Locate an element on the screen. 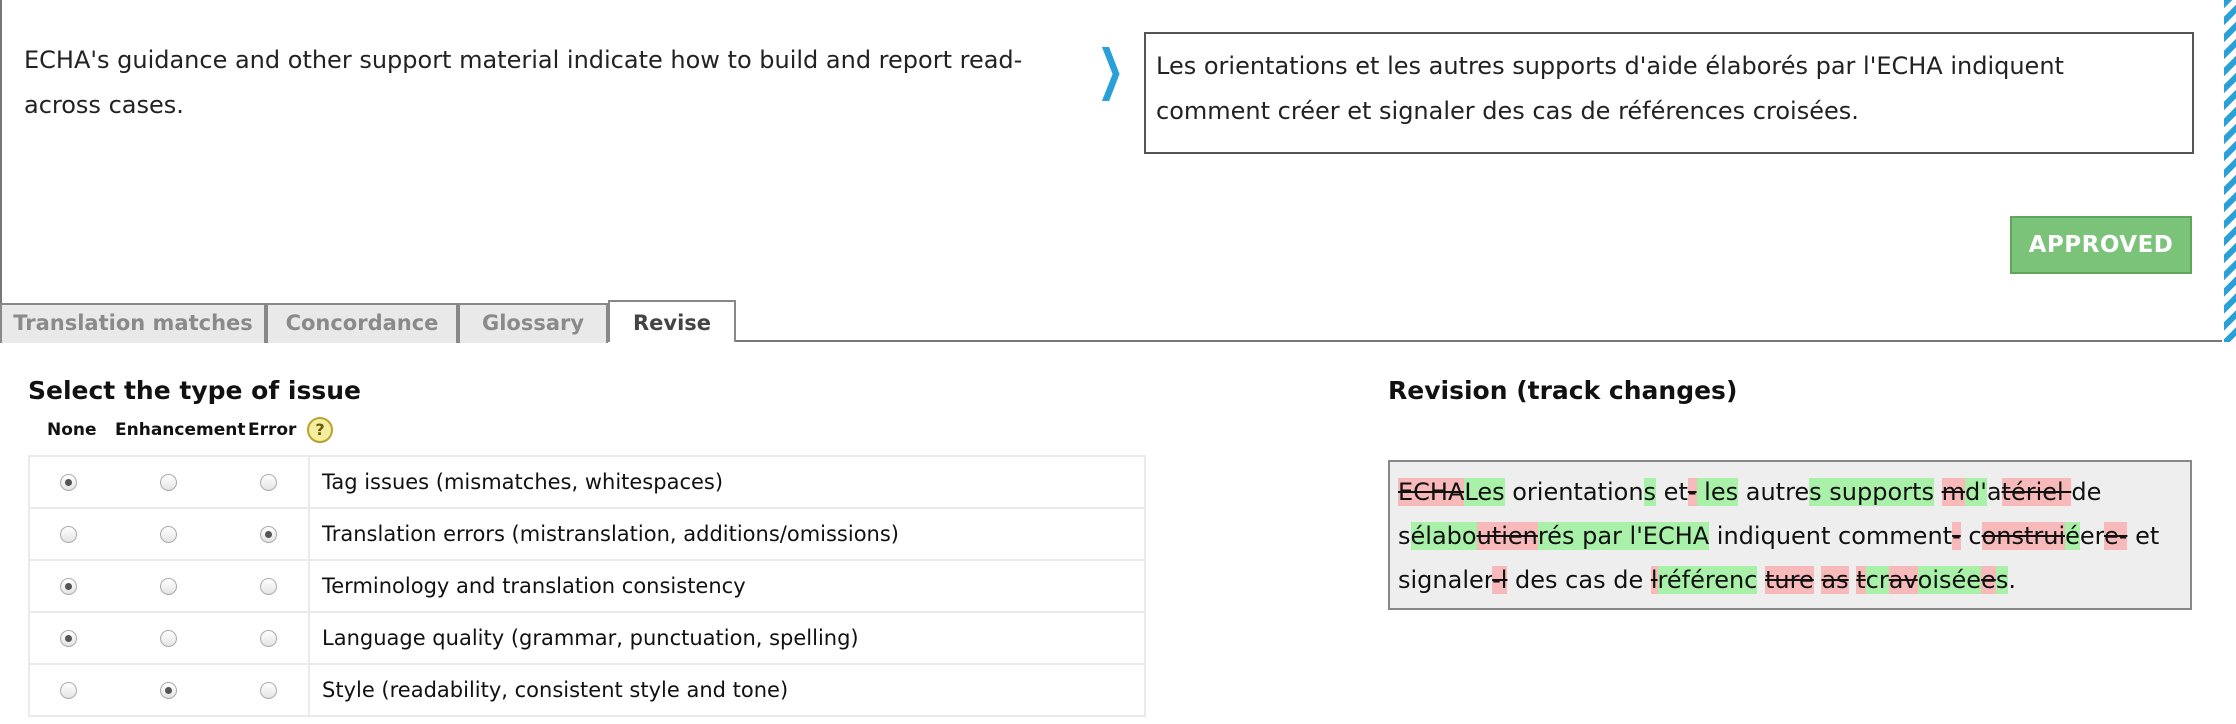 The width and height of the screenshot is (2236, 724). deleted-text: m is located at coordinates (1953, 492).